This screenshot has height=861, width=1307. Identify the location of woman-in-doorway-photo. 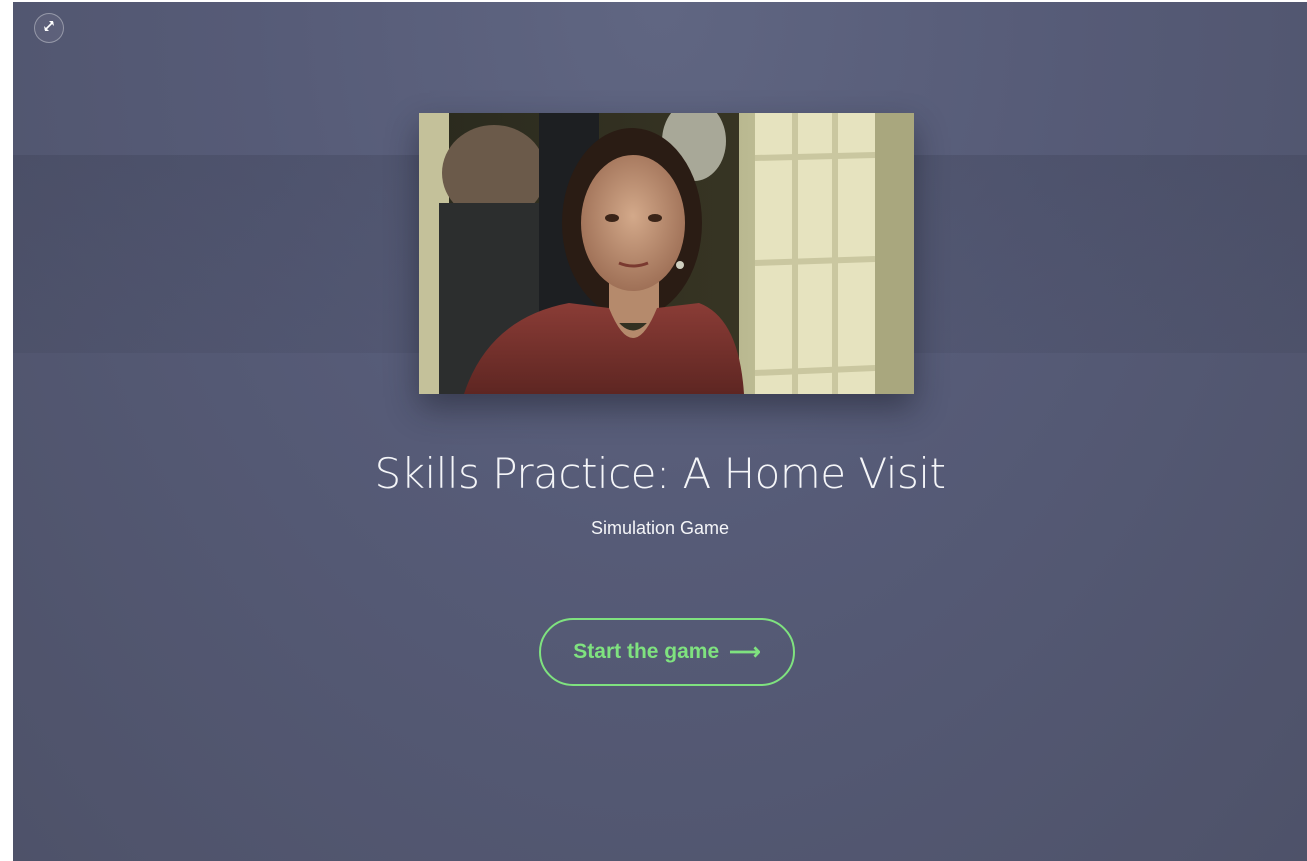
(666, 253).